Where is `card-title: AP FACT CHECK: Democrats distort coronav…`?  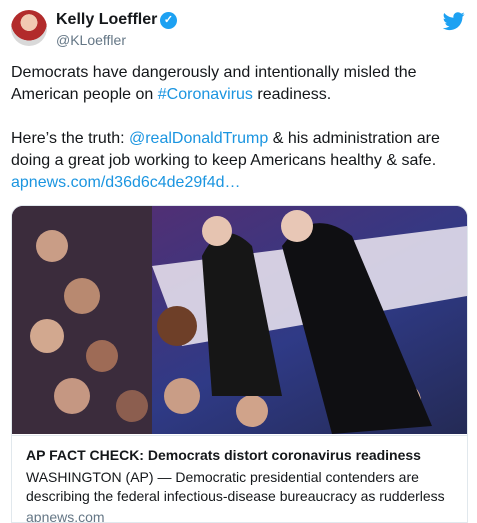 card-title: AP FACT CHECK: Democrats distort coronav… is located at coordinates (239, 455).